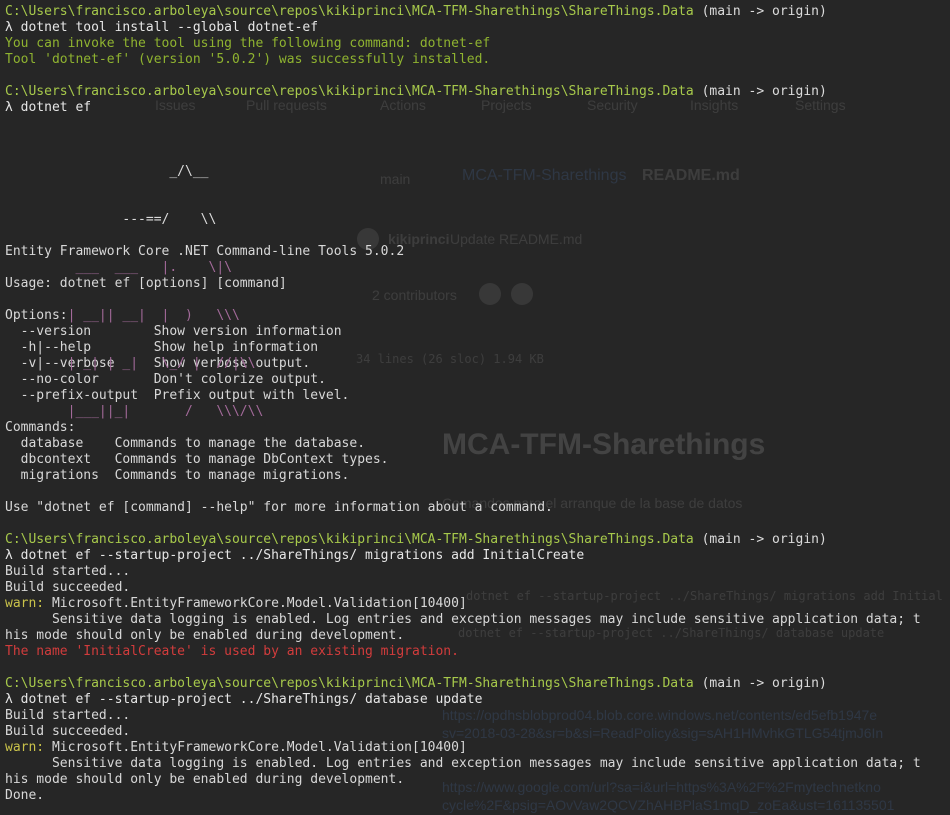 The image size is (950, 815). I want to click on logo-row: ---==/ \\, so click(111, 219).